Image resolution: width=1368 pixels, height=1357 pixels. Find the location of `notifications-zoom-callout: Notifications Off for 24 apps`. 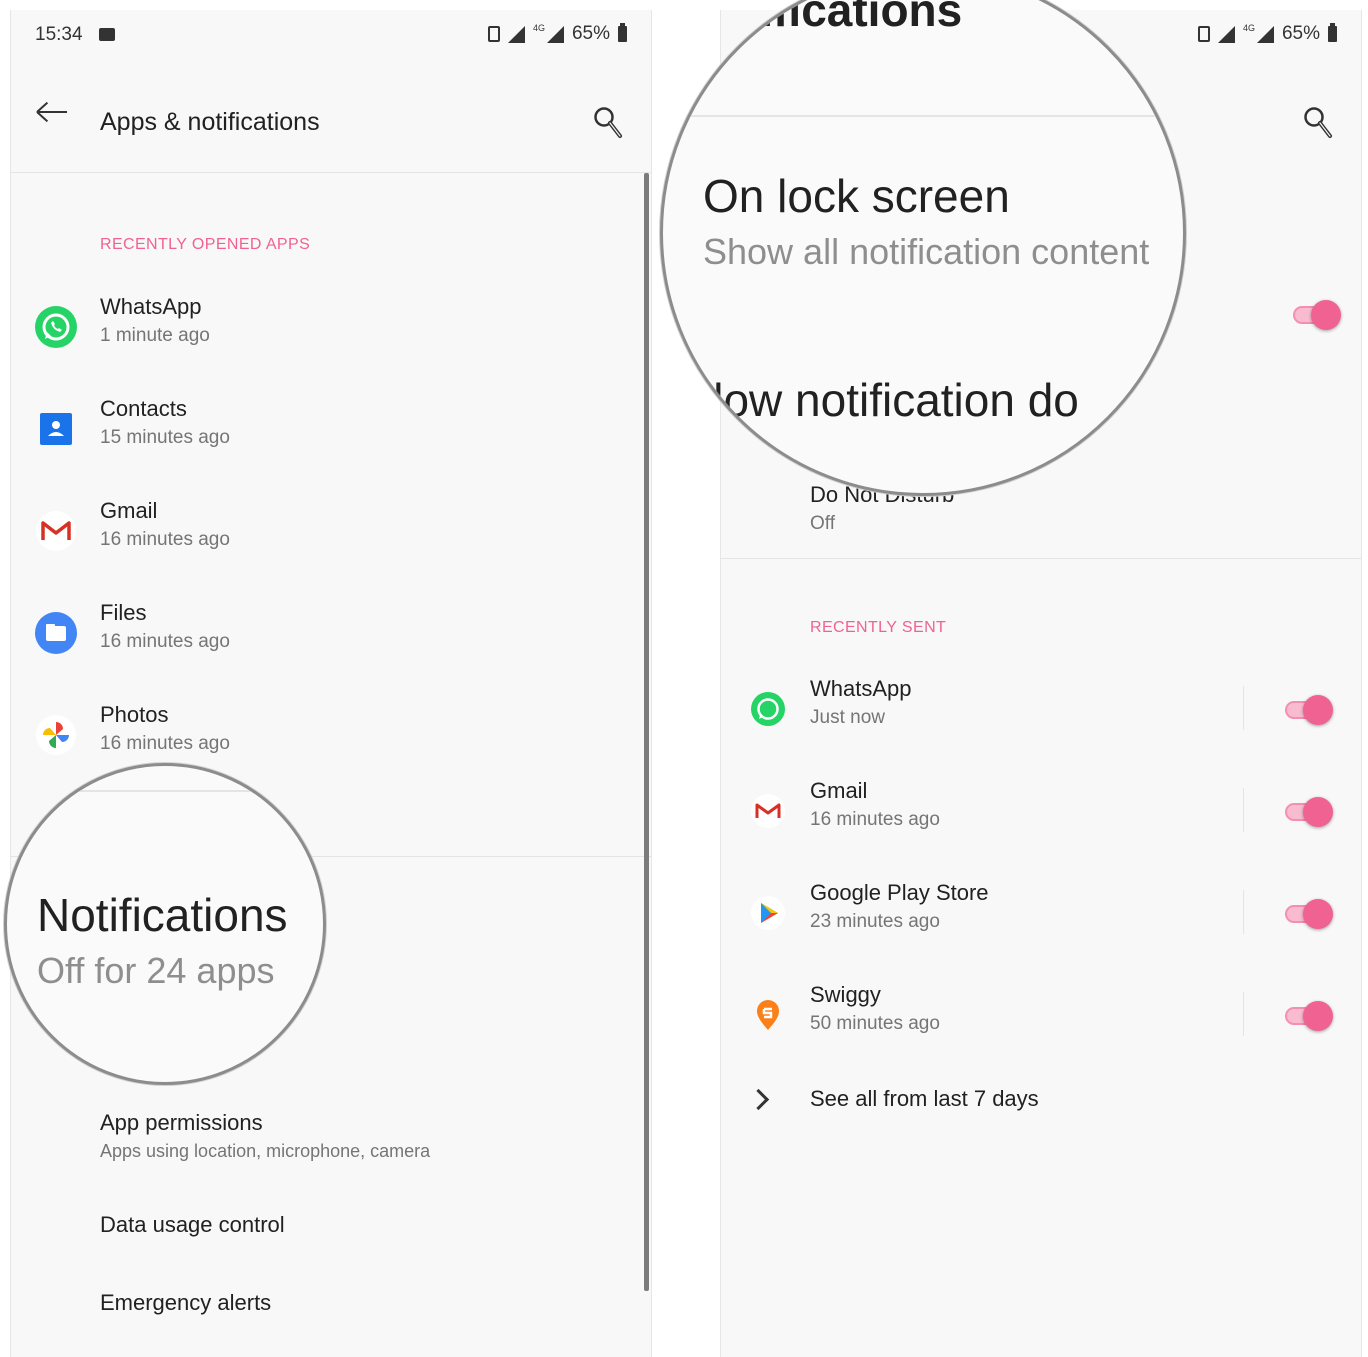

notifications-zoom-callout: Notifications Off for 24 apps is located at coordinates (165, 924).